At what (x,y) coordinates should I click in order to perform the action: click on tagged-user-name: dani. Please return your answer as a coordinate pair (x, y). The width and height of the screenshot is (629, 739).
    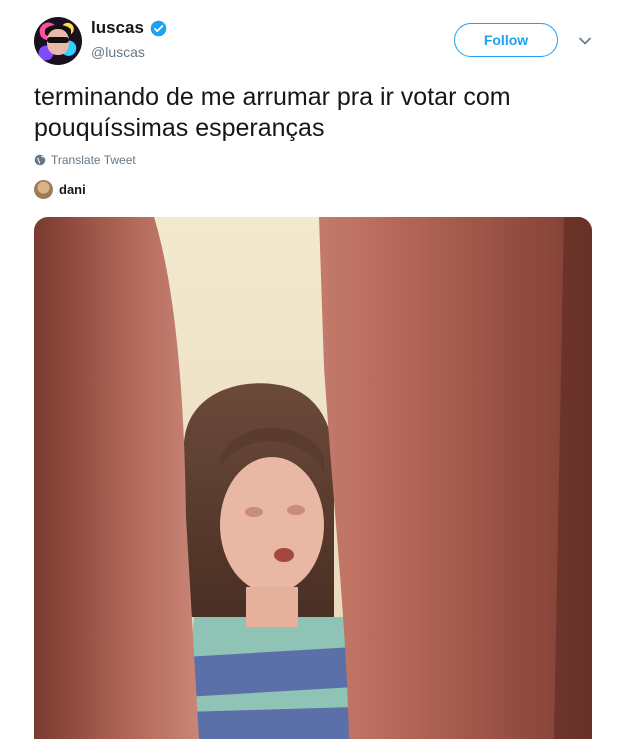
    Looking at the image, I should click on (72, 189).